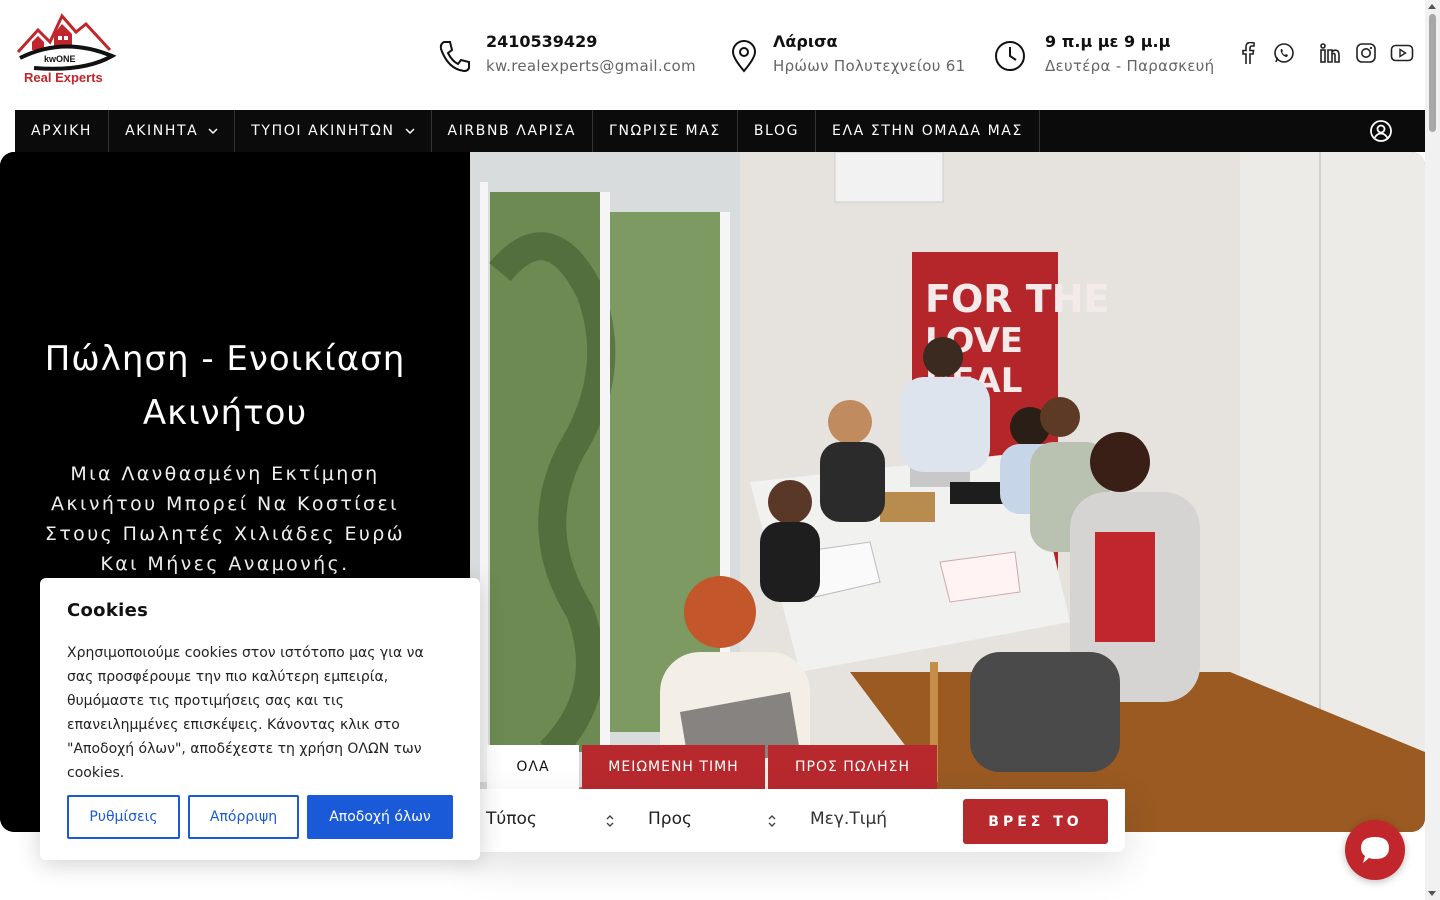  I want to click on working-days: Δευτέρα - Παρασκευή, so click(1130, 66).